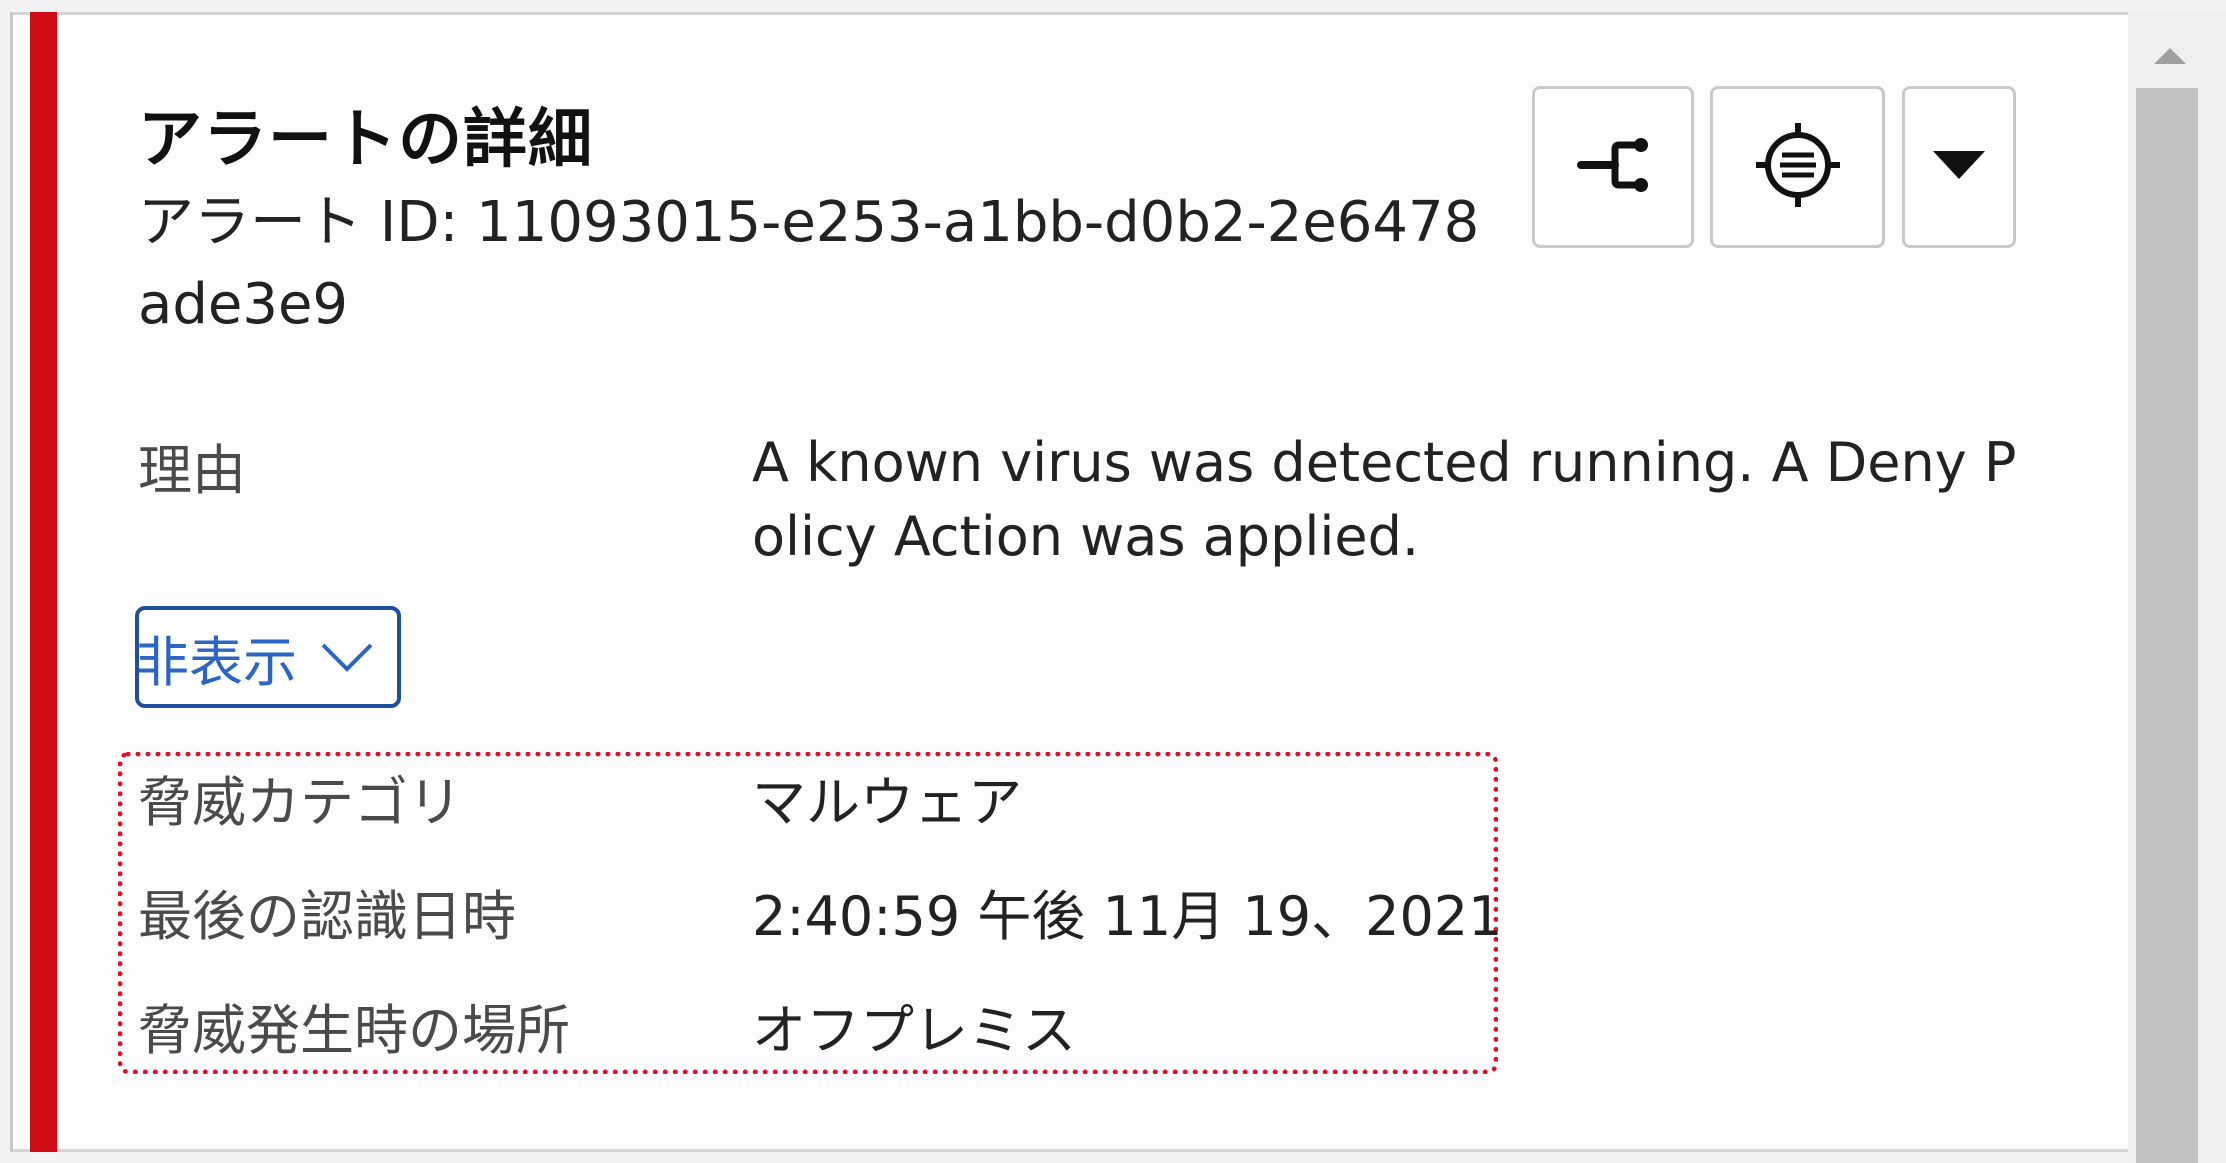  I want to click on target-list-icon, so click(1798, 167).